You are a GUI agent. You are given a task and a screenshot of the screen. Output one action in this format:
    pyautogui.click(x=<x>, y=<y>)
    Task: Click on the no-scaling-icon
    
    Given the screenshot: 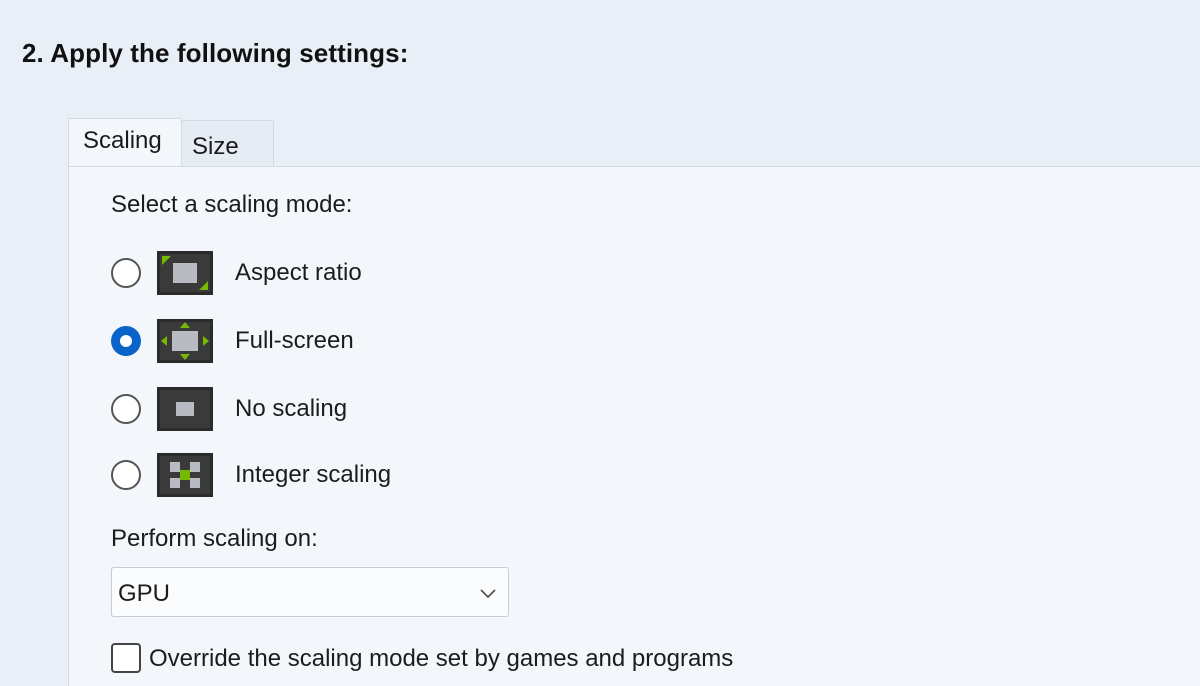 What is the action you would take?
    pyautogui.click(x=185, y=409)
    